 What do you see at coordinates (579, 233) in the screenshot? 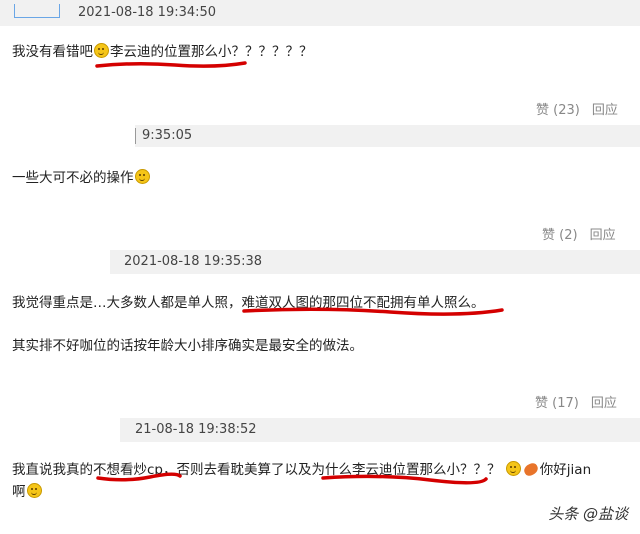
I see `comment-actions: 赞 (2) 回应` at bounding box center [579, 233].